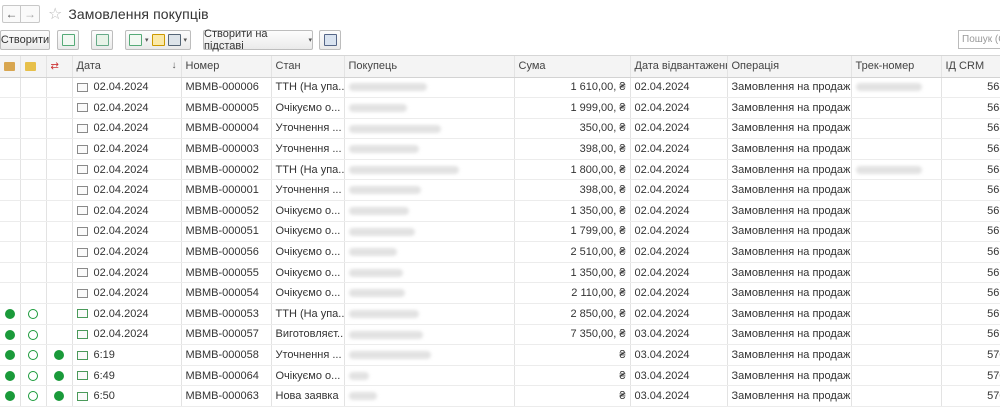  I want to click on column-header-track: Трек-номер, so click(896, 67).